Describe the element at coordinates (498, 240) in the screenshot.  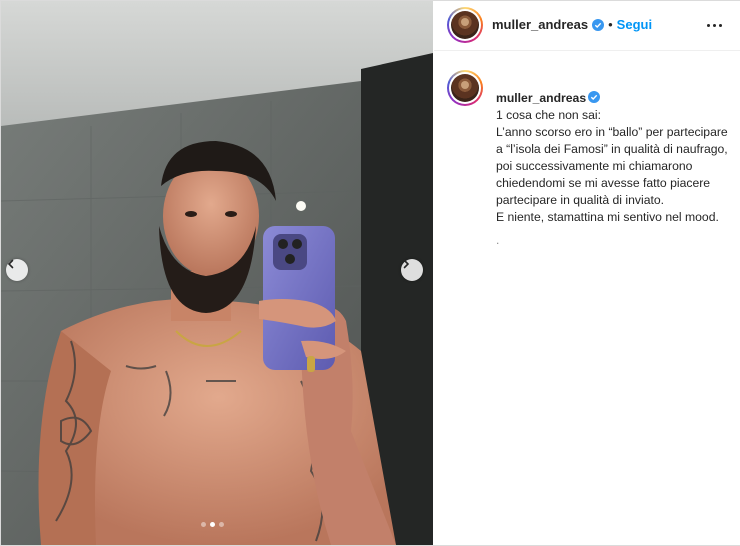
I see `caption-tail: .` at that location.